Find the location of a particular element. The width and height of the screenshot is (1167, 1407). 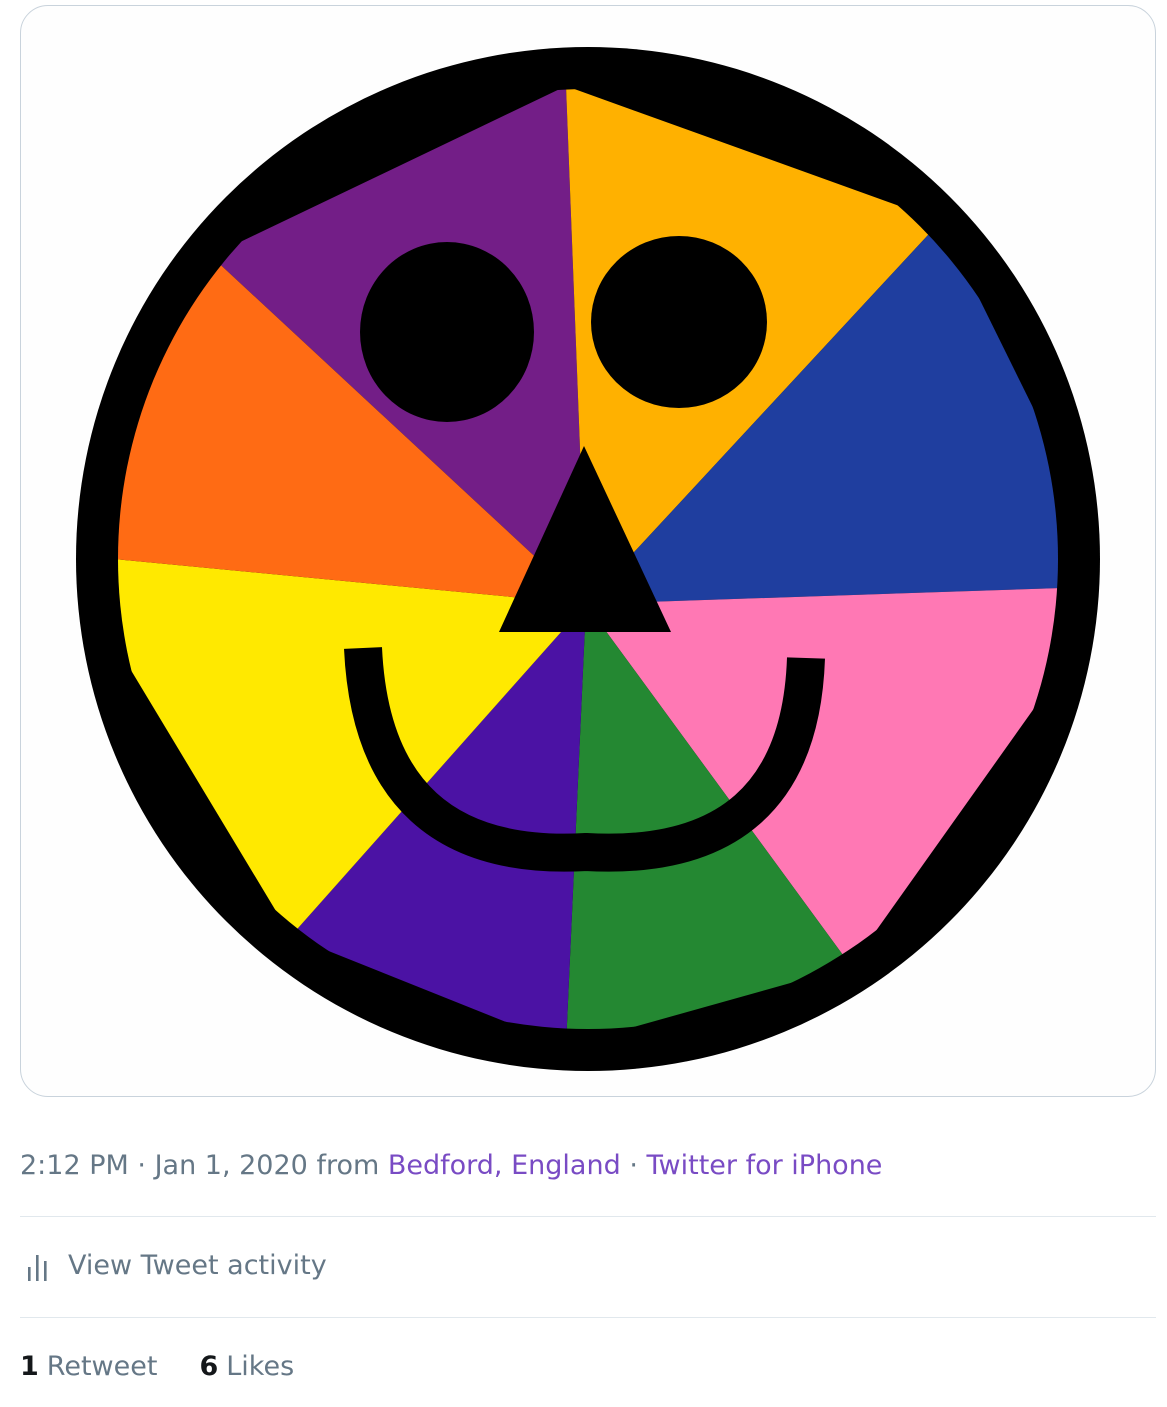

likes-count: 6 is located at coordinates (209, 1366).